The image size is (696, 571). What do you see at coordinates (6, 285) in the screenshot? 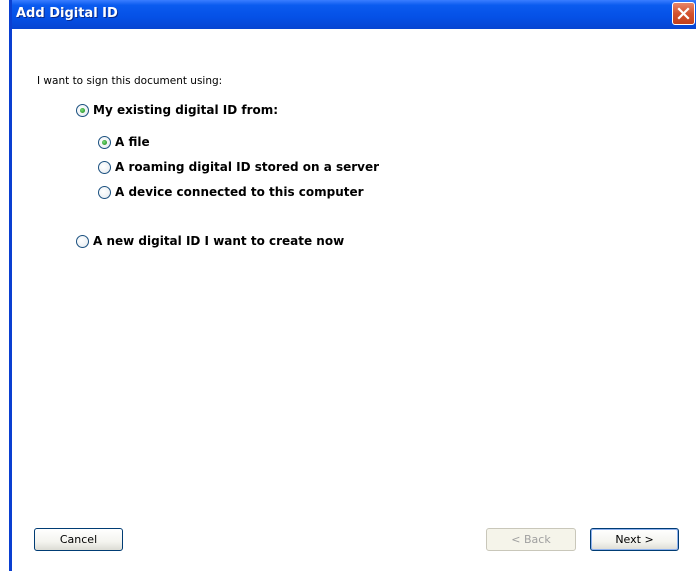
I see `background-window-strip` at bounding box center [6, 285].